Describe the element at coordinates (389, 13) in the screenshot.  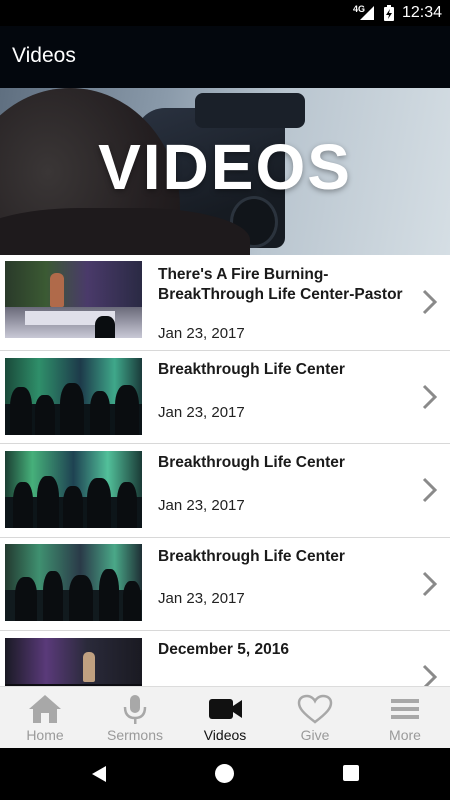
I see `battery-icon` at that location.